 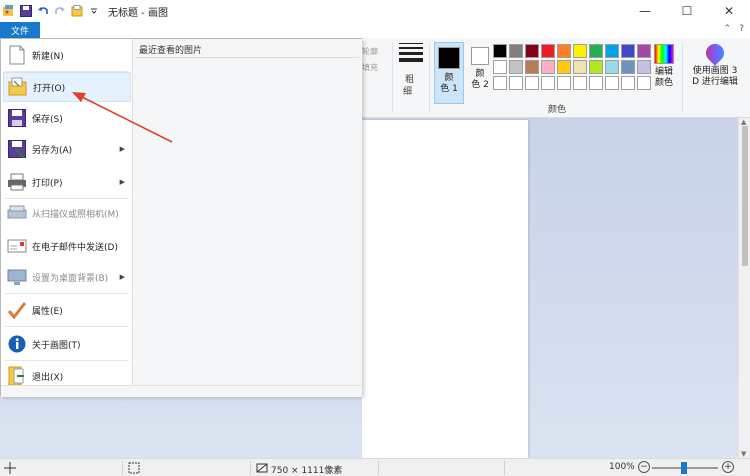 What do you see at coordinates (67, 87) in the screenshot?
I see `file-menu-item: 打开(O)` at bounding box center [67, 87].